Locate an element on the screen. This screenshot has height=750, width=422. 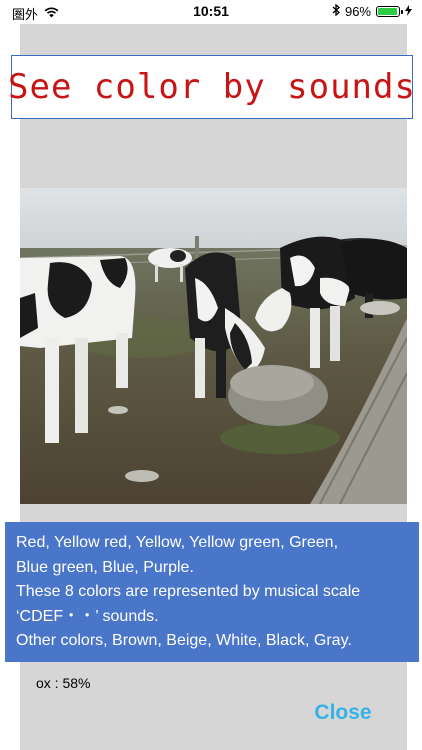
battery-percent: 96% is located at coordinates (357, 11).